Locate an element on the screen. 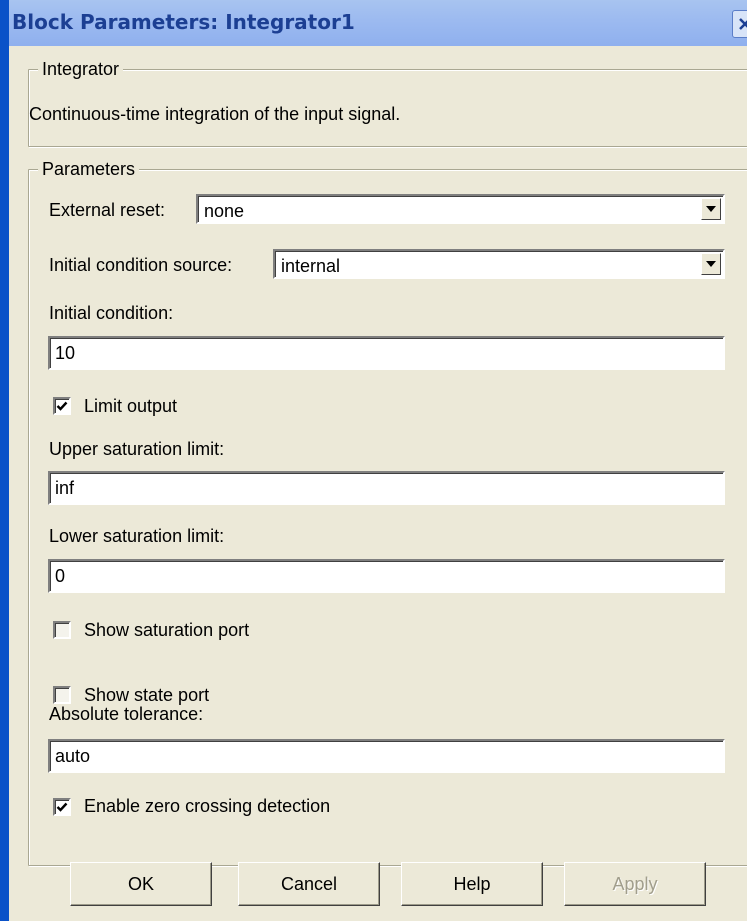 The image size is (747, 921). lower-limit-field is located at coordinates (386, 576).